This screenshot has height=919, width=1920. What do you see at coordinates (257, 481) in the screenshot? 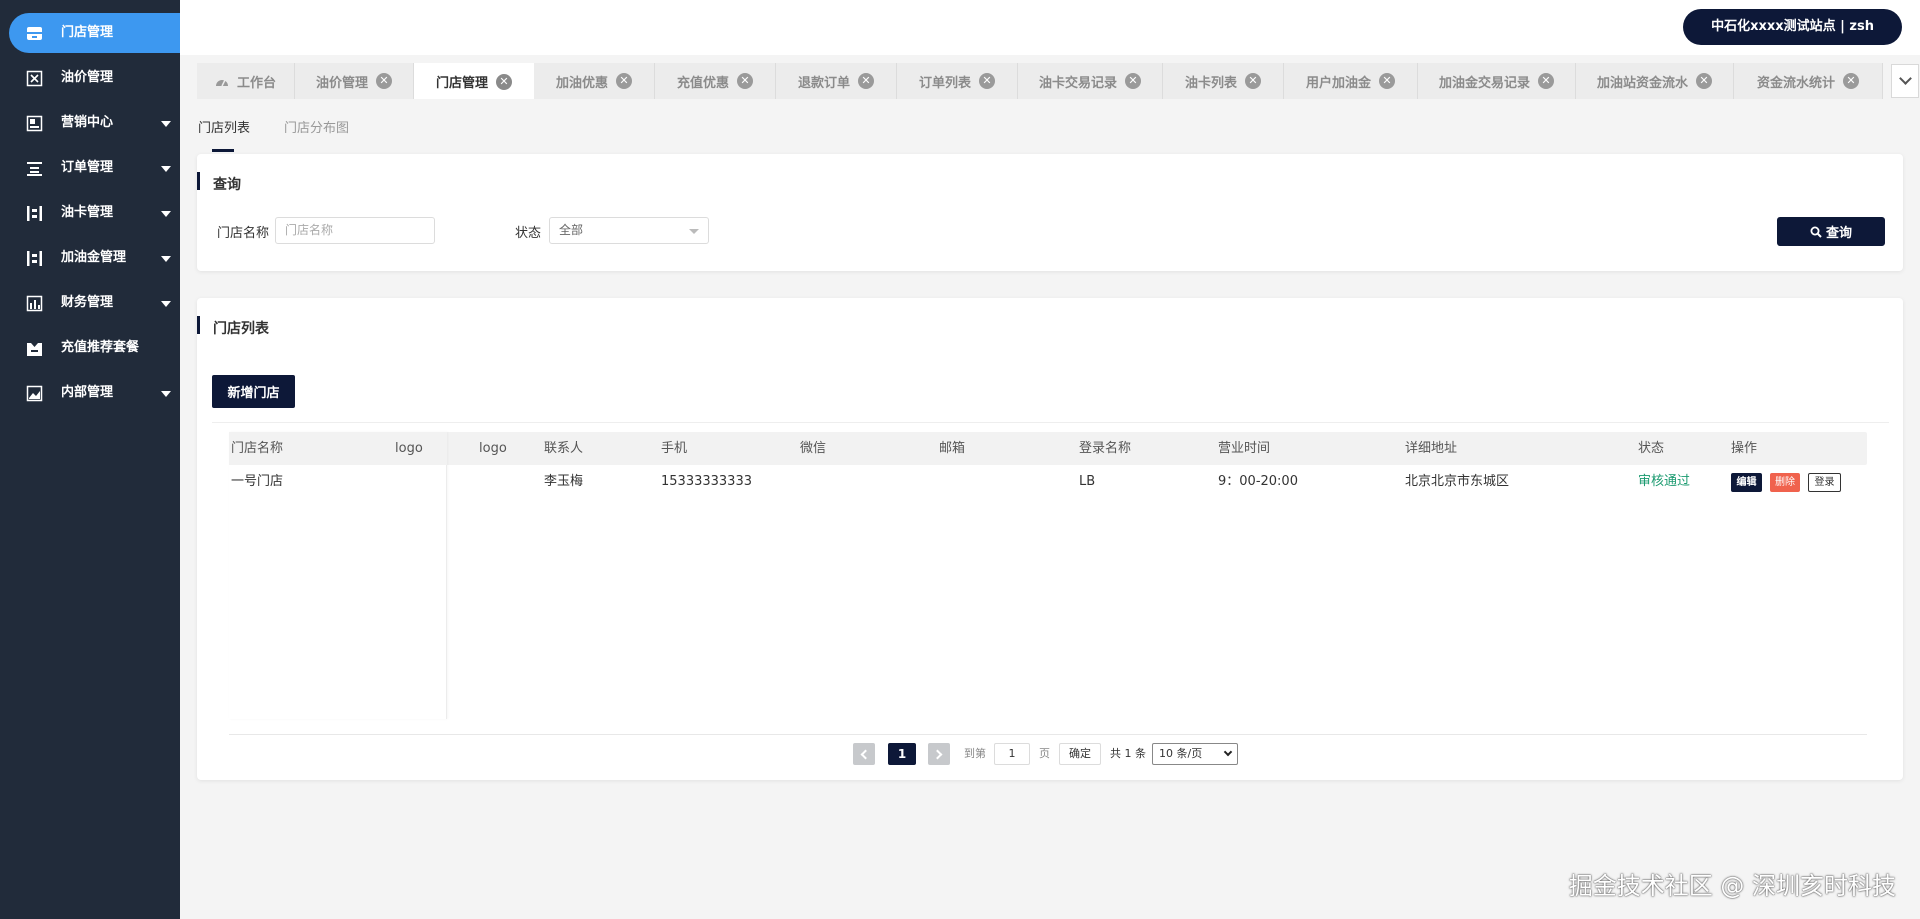
I see `cell-store-name: 一号门店` at bounding box center [257, 481].